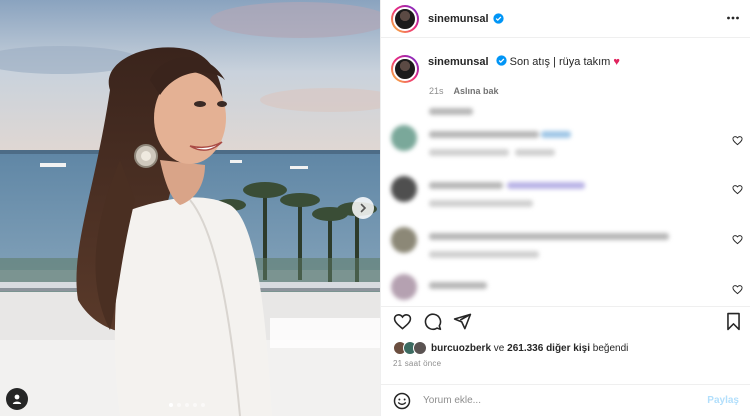 The image size is (750, 416). I want to click on likes-count: 261.336 diğer kişi, so click(548, 348).